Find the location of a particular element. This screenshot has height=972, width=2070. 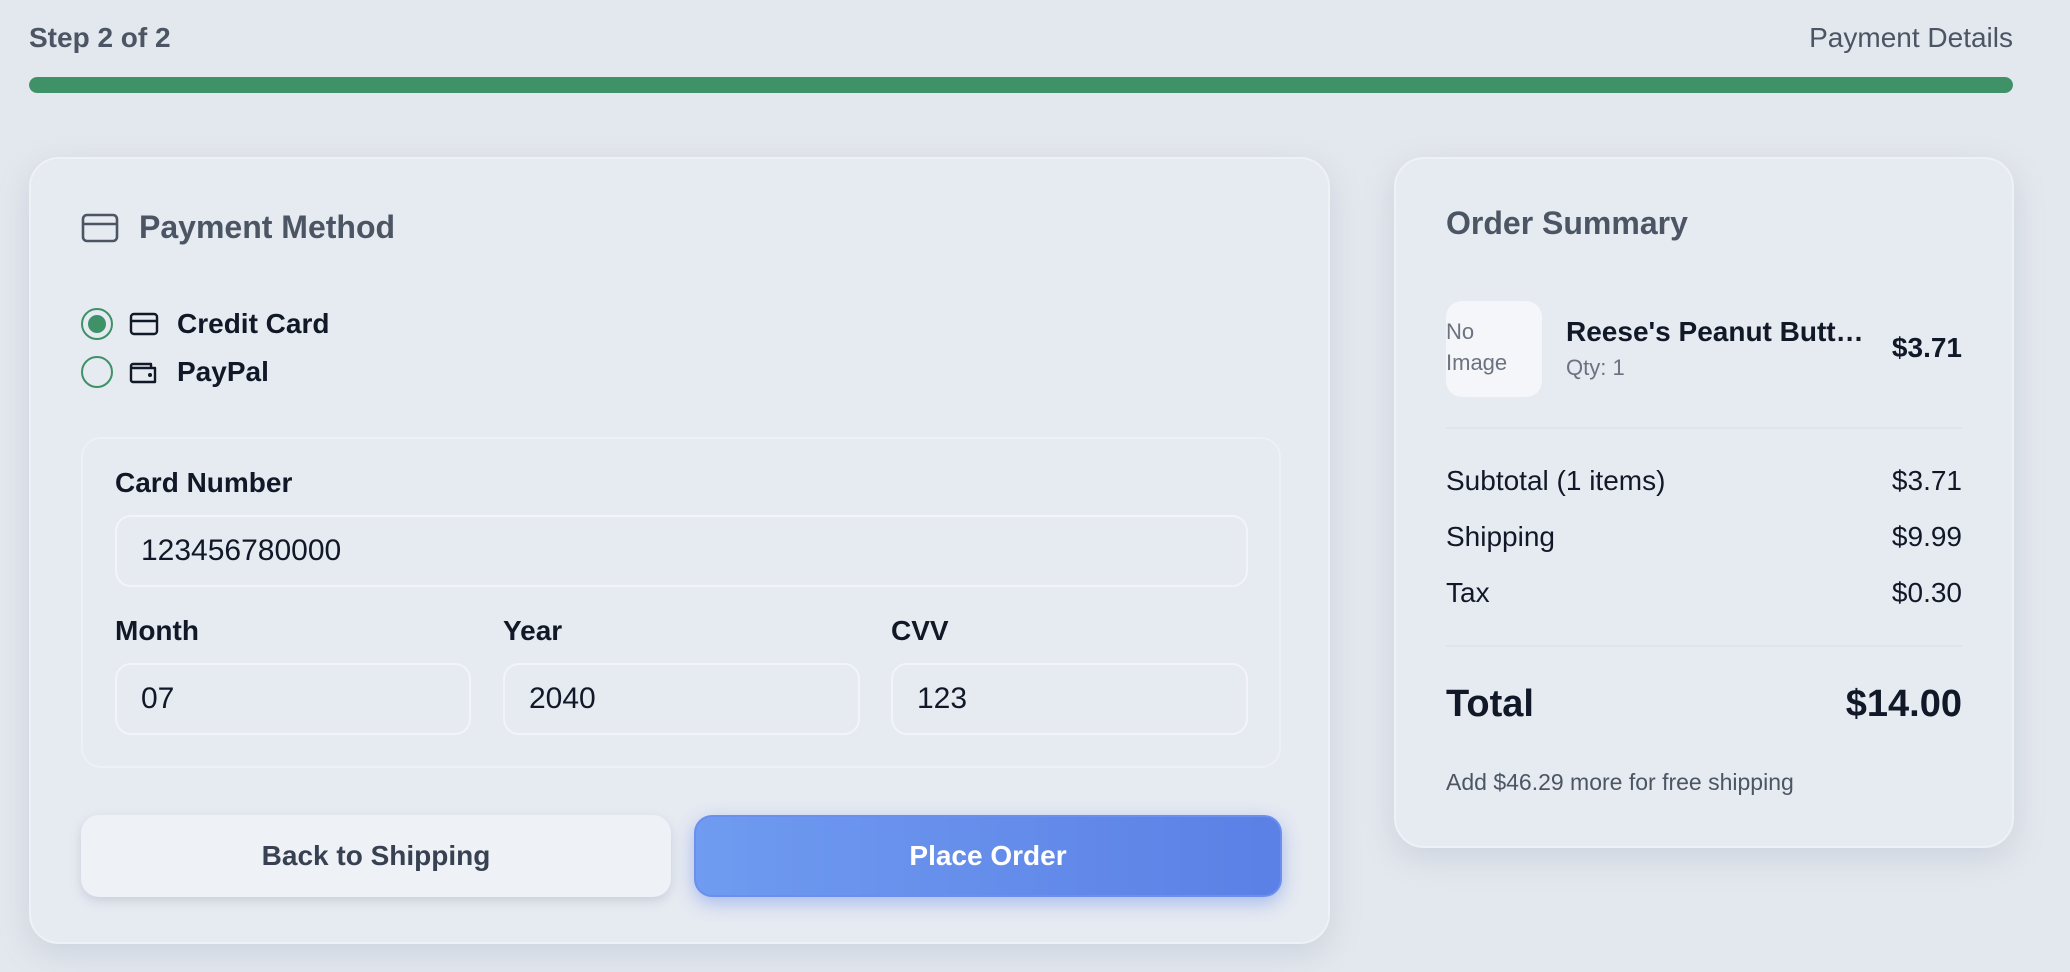

paypal-radio is located at coordinates (97, 372).